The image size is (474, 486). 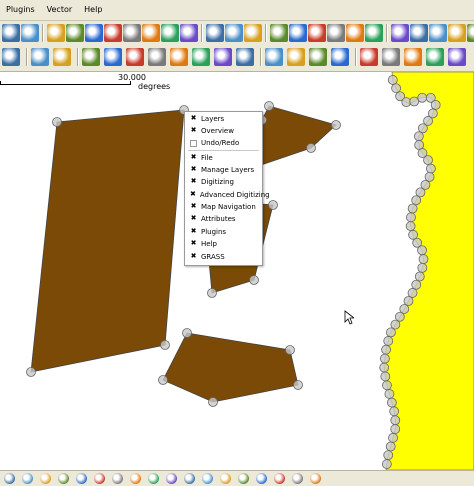 What do you see at coordinates (223, 219) in the screenshot?
I see `menu-item-attributes: ✖ Attributes` at bounding box center [223, 219].